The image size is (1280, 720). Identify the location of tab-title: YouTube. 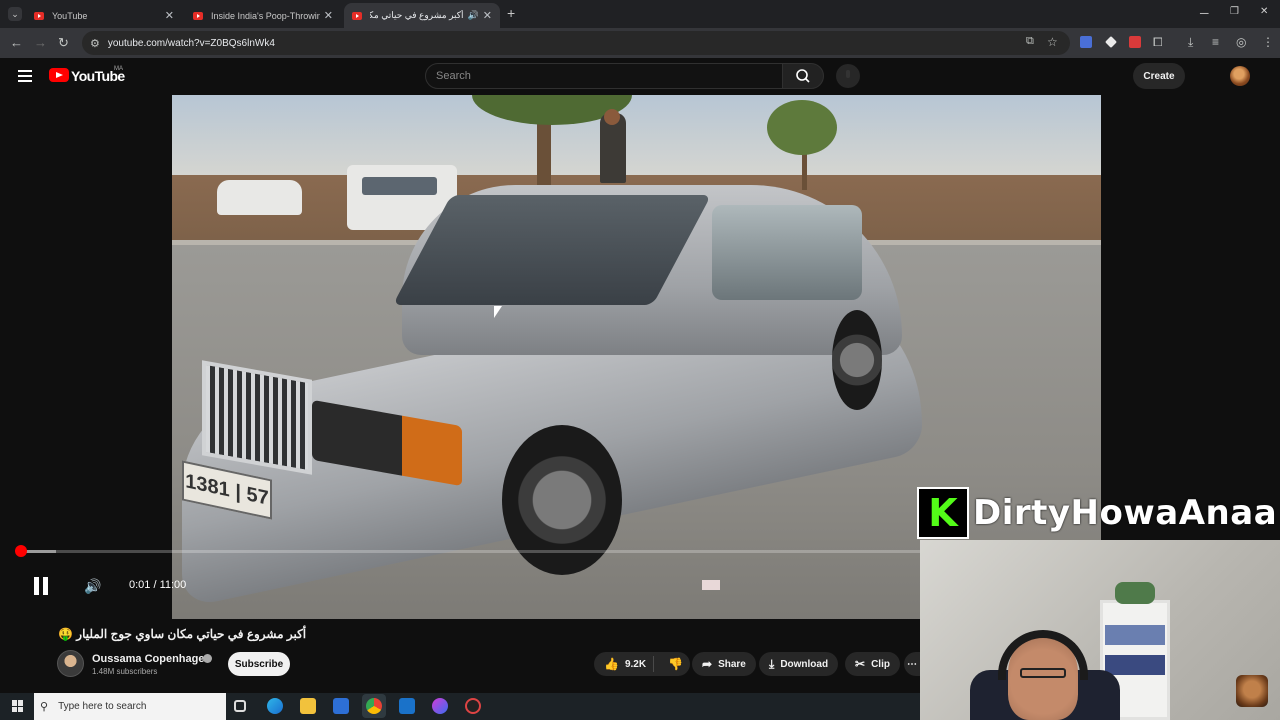
(70, 15).